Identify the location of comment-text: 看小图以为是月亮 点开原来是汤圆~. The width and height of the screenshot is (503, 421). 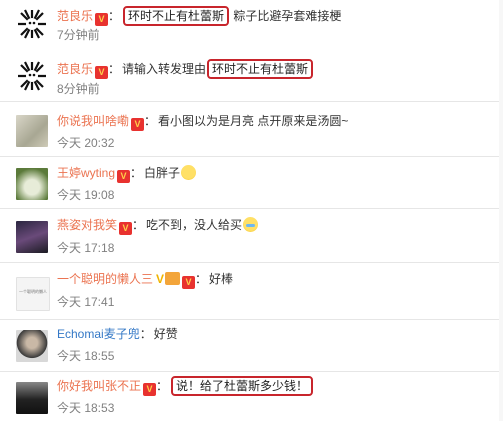
(253, 121).